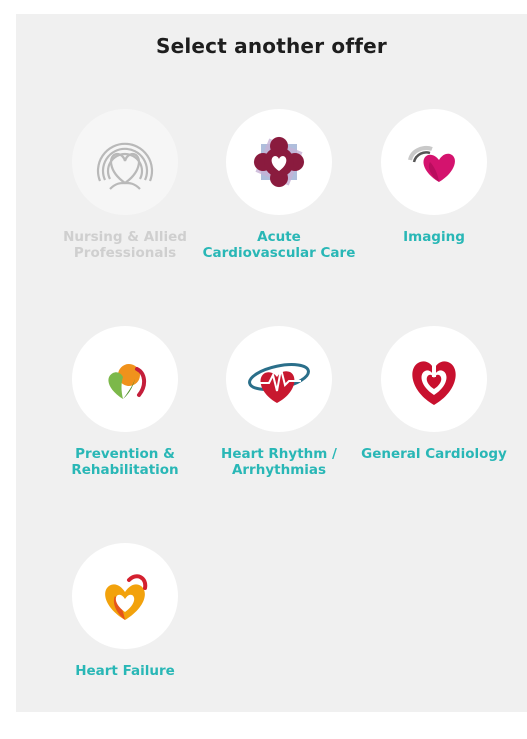 Image resolution: width=527 pixels, height=739 pixels. Describe the element at coordinates (271, 46) in the screenshot. I see `panel-title: Select another offer` at that location.